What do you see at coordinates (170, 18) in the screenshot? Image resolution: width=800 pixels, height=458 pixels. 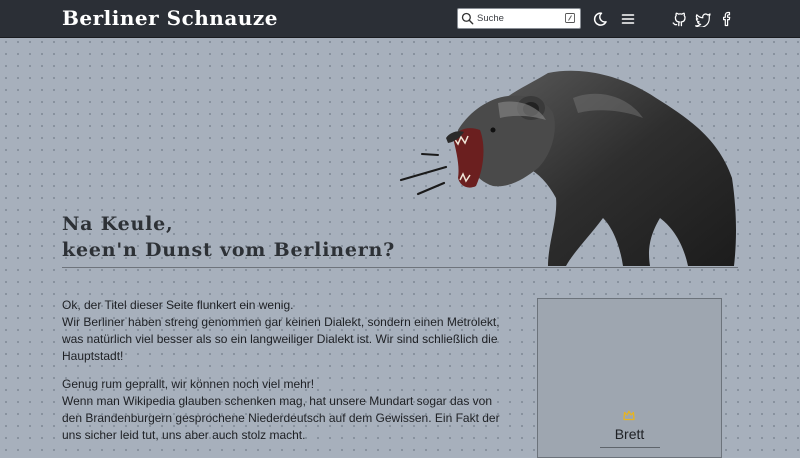 I see `site-logo: Berliner Schnauze` at bounding box center [170, 18].